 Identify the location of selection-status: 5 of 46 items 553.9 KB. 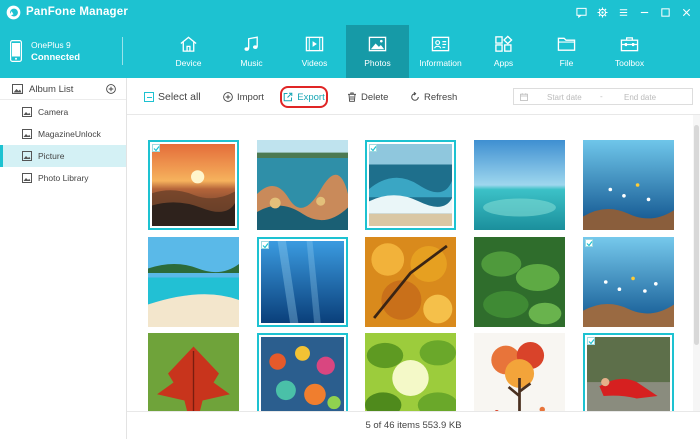
(413, 425).